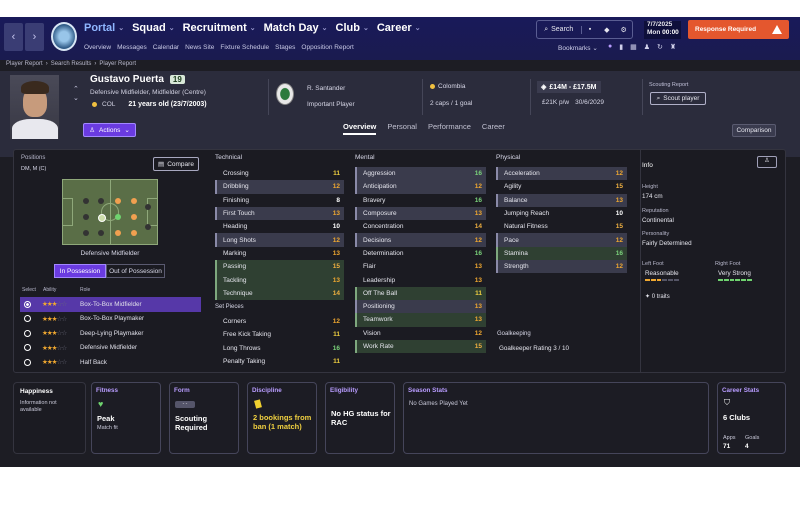  Describe the element at coordinates (561, 200) in the screenshot. I see `attribute-row: Balance 13` at that location.